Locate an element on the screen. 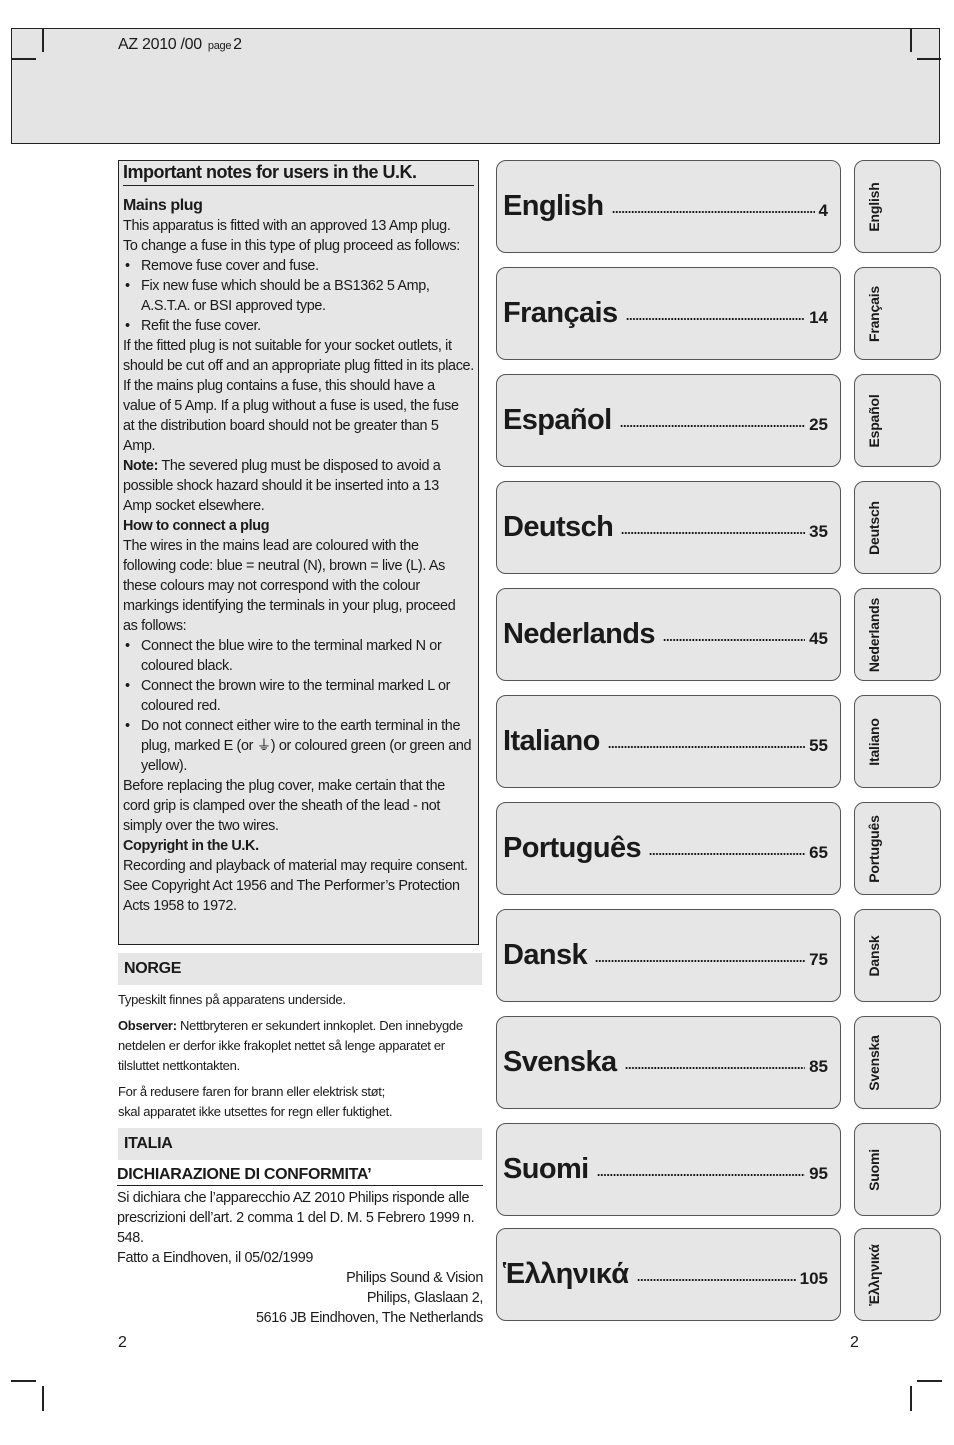 This screenshot has height=1445, width=954. language-page-number: 75 is located at coordinates (818, 959).